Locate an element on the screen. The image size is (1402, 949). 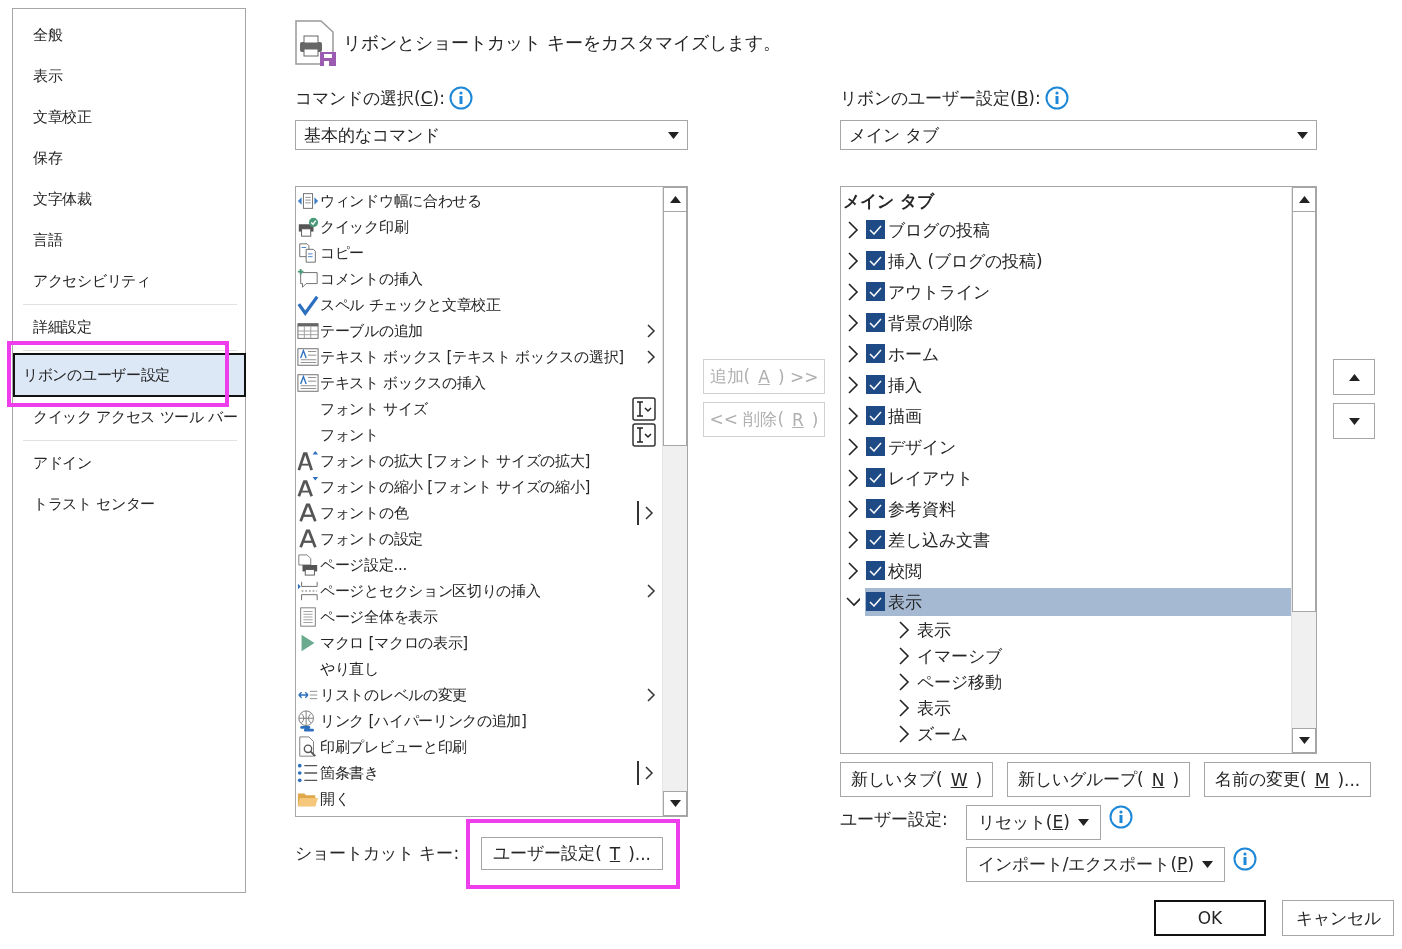
sidebar-item: 文章校正 is located at coordinates (130, 117).